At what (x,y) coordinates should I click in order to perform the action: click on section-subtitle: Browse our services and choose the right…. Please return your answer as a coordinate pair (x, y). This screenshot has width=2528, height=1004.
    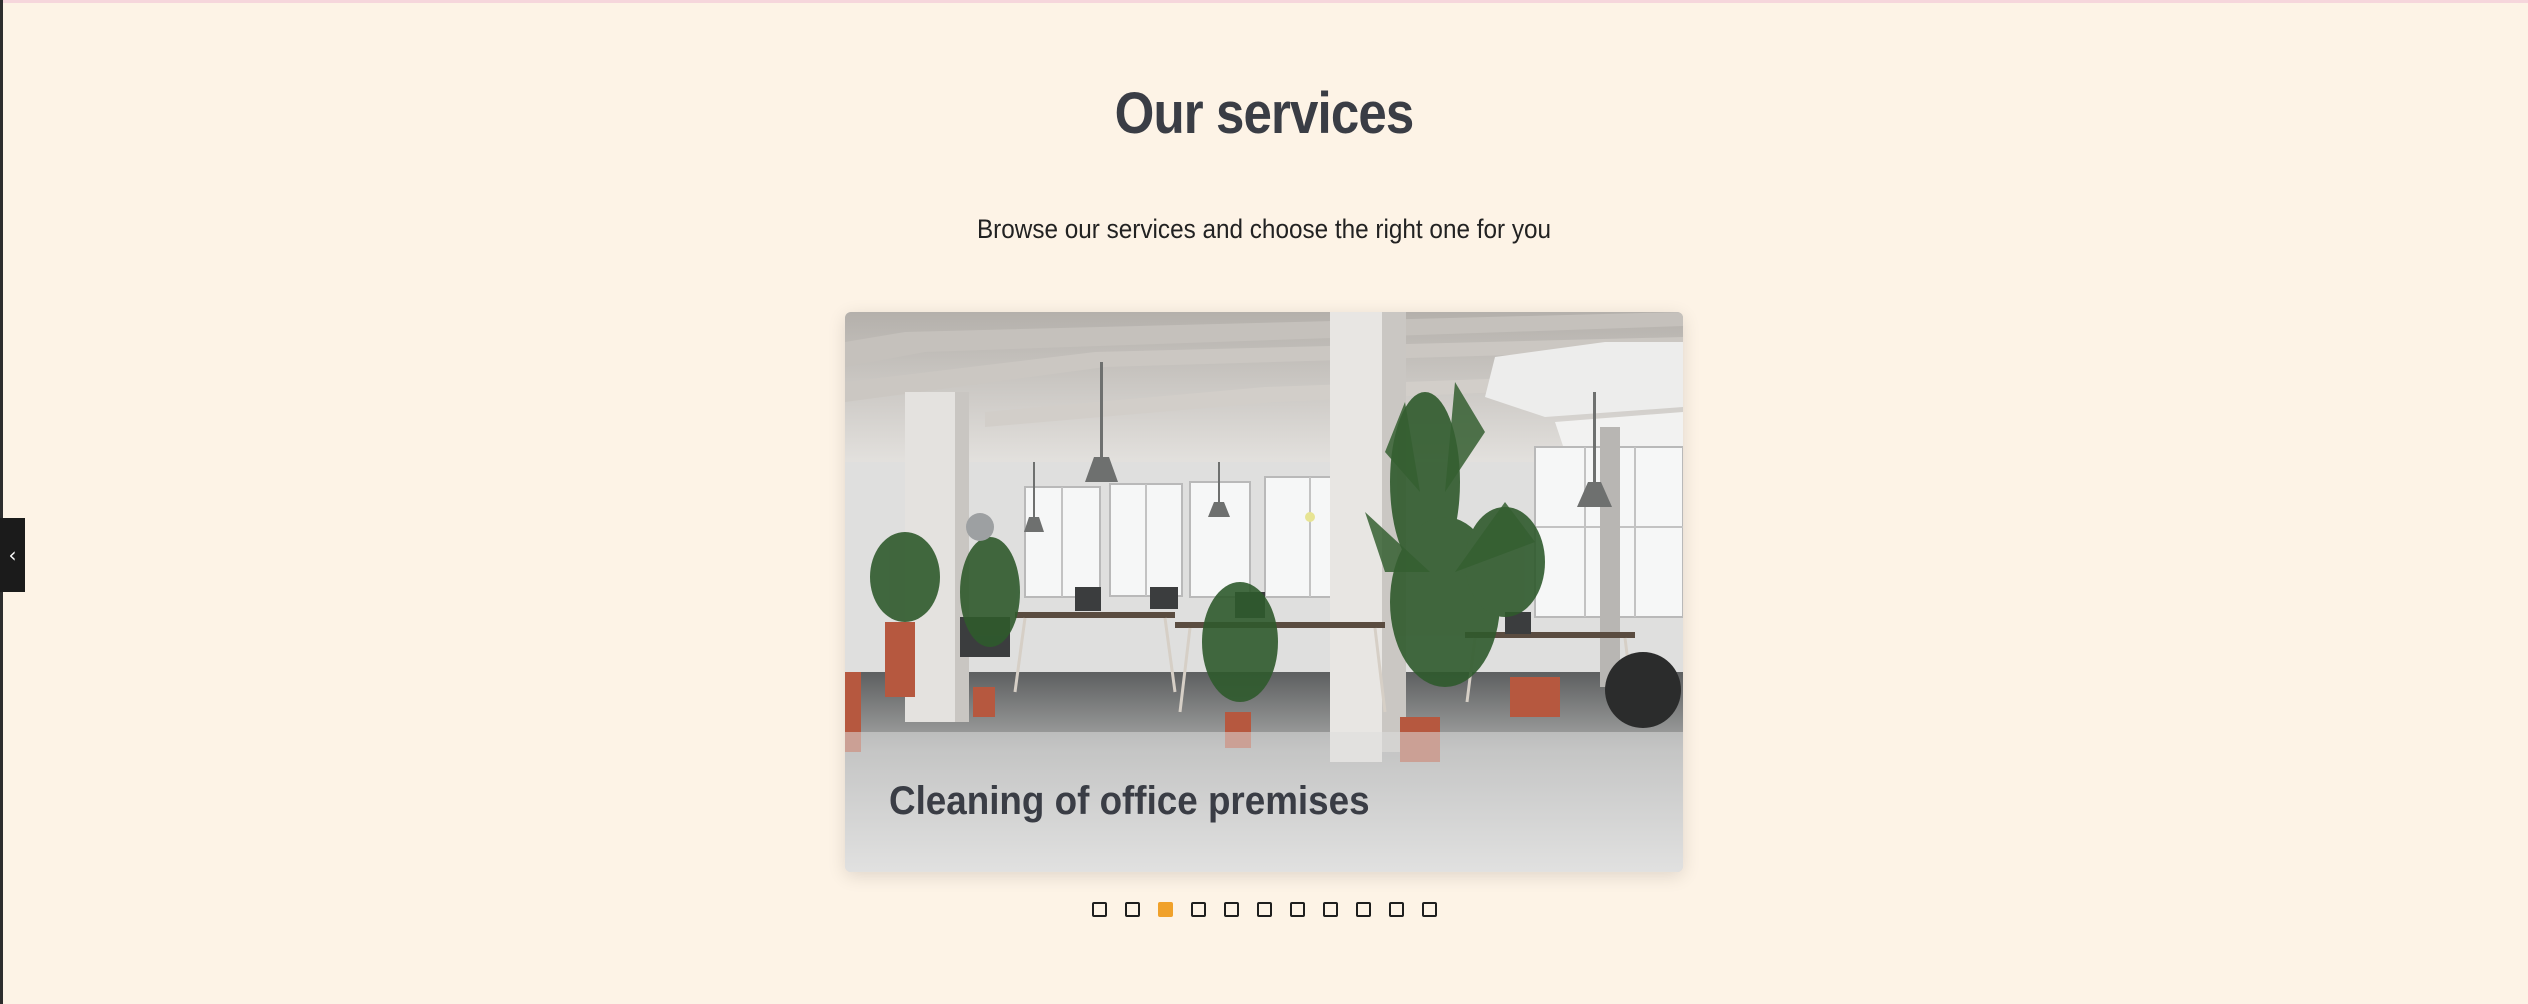
    Looking at the image, I should click on (1264, 229).